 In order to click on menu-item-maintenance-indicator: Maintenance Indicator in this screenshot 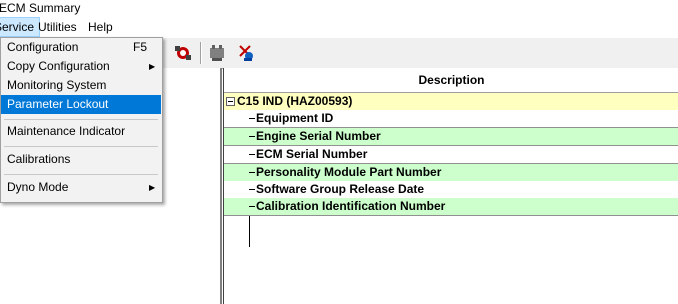, I will do `click(81, 131)`.